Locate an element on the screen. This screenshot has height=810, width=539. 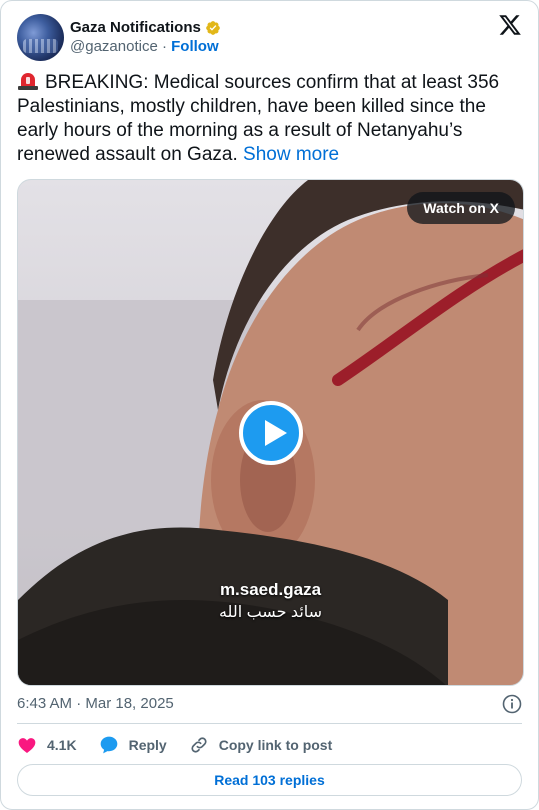
like-button: 4.1K is located at coordinates (47, 745).